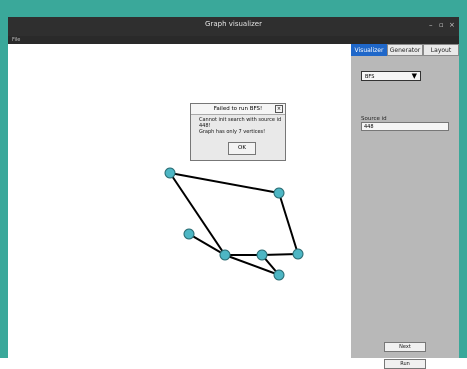  Describe the element at coordinates (441, 50) in the screenshot. I see `tab-layout: Layout` at that location.